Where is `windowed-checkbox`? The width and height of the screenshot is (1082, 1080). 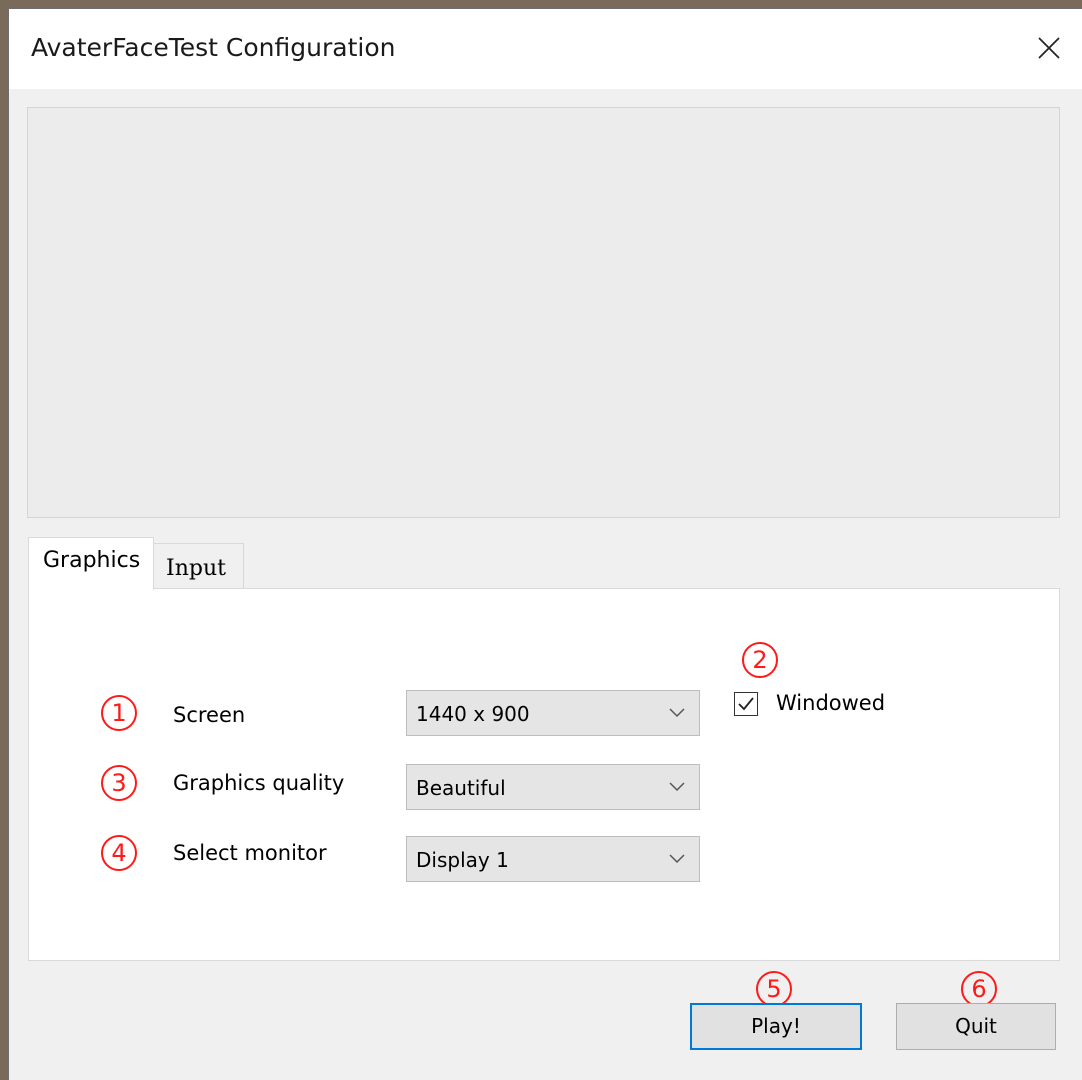 windowed-checkbox is located at coordinates (746, 704).